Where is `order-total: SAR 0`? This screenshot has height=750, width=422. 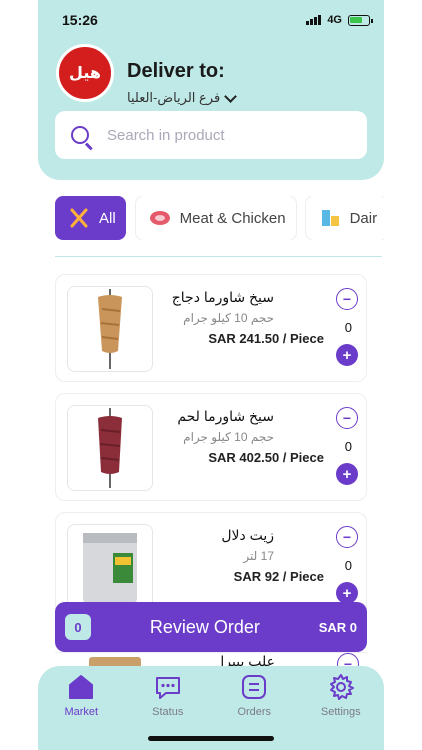
order-total: SAR 0 is located at coordinates (337, 627).